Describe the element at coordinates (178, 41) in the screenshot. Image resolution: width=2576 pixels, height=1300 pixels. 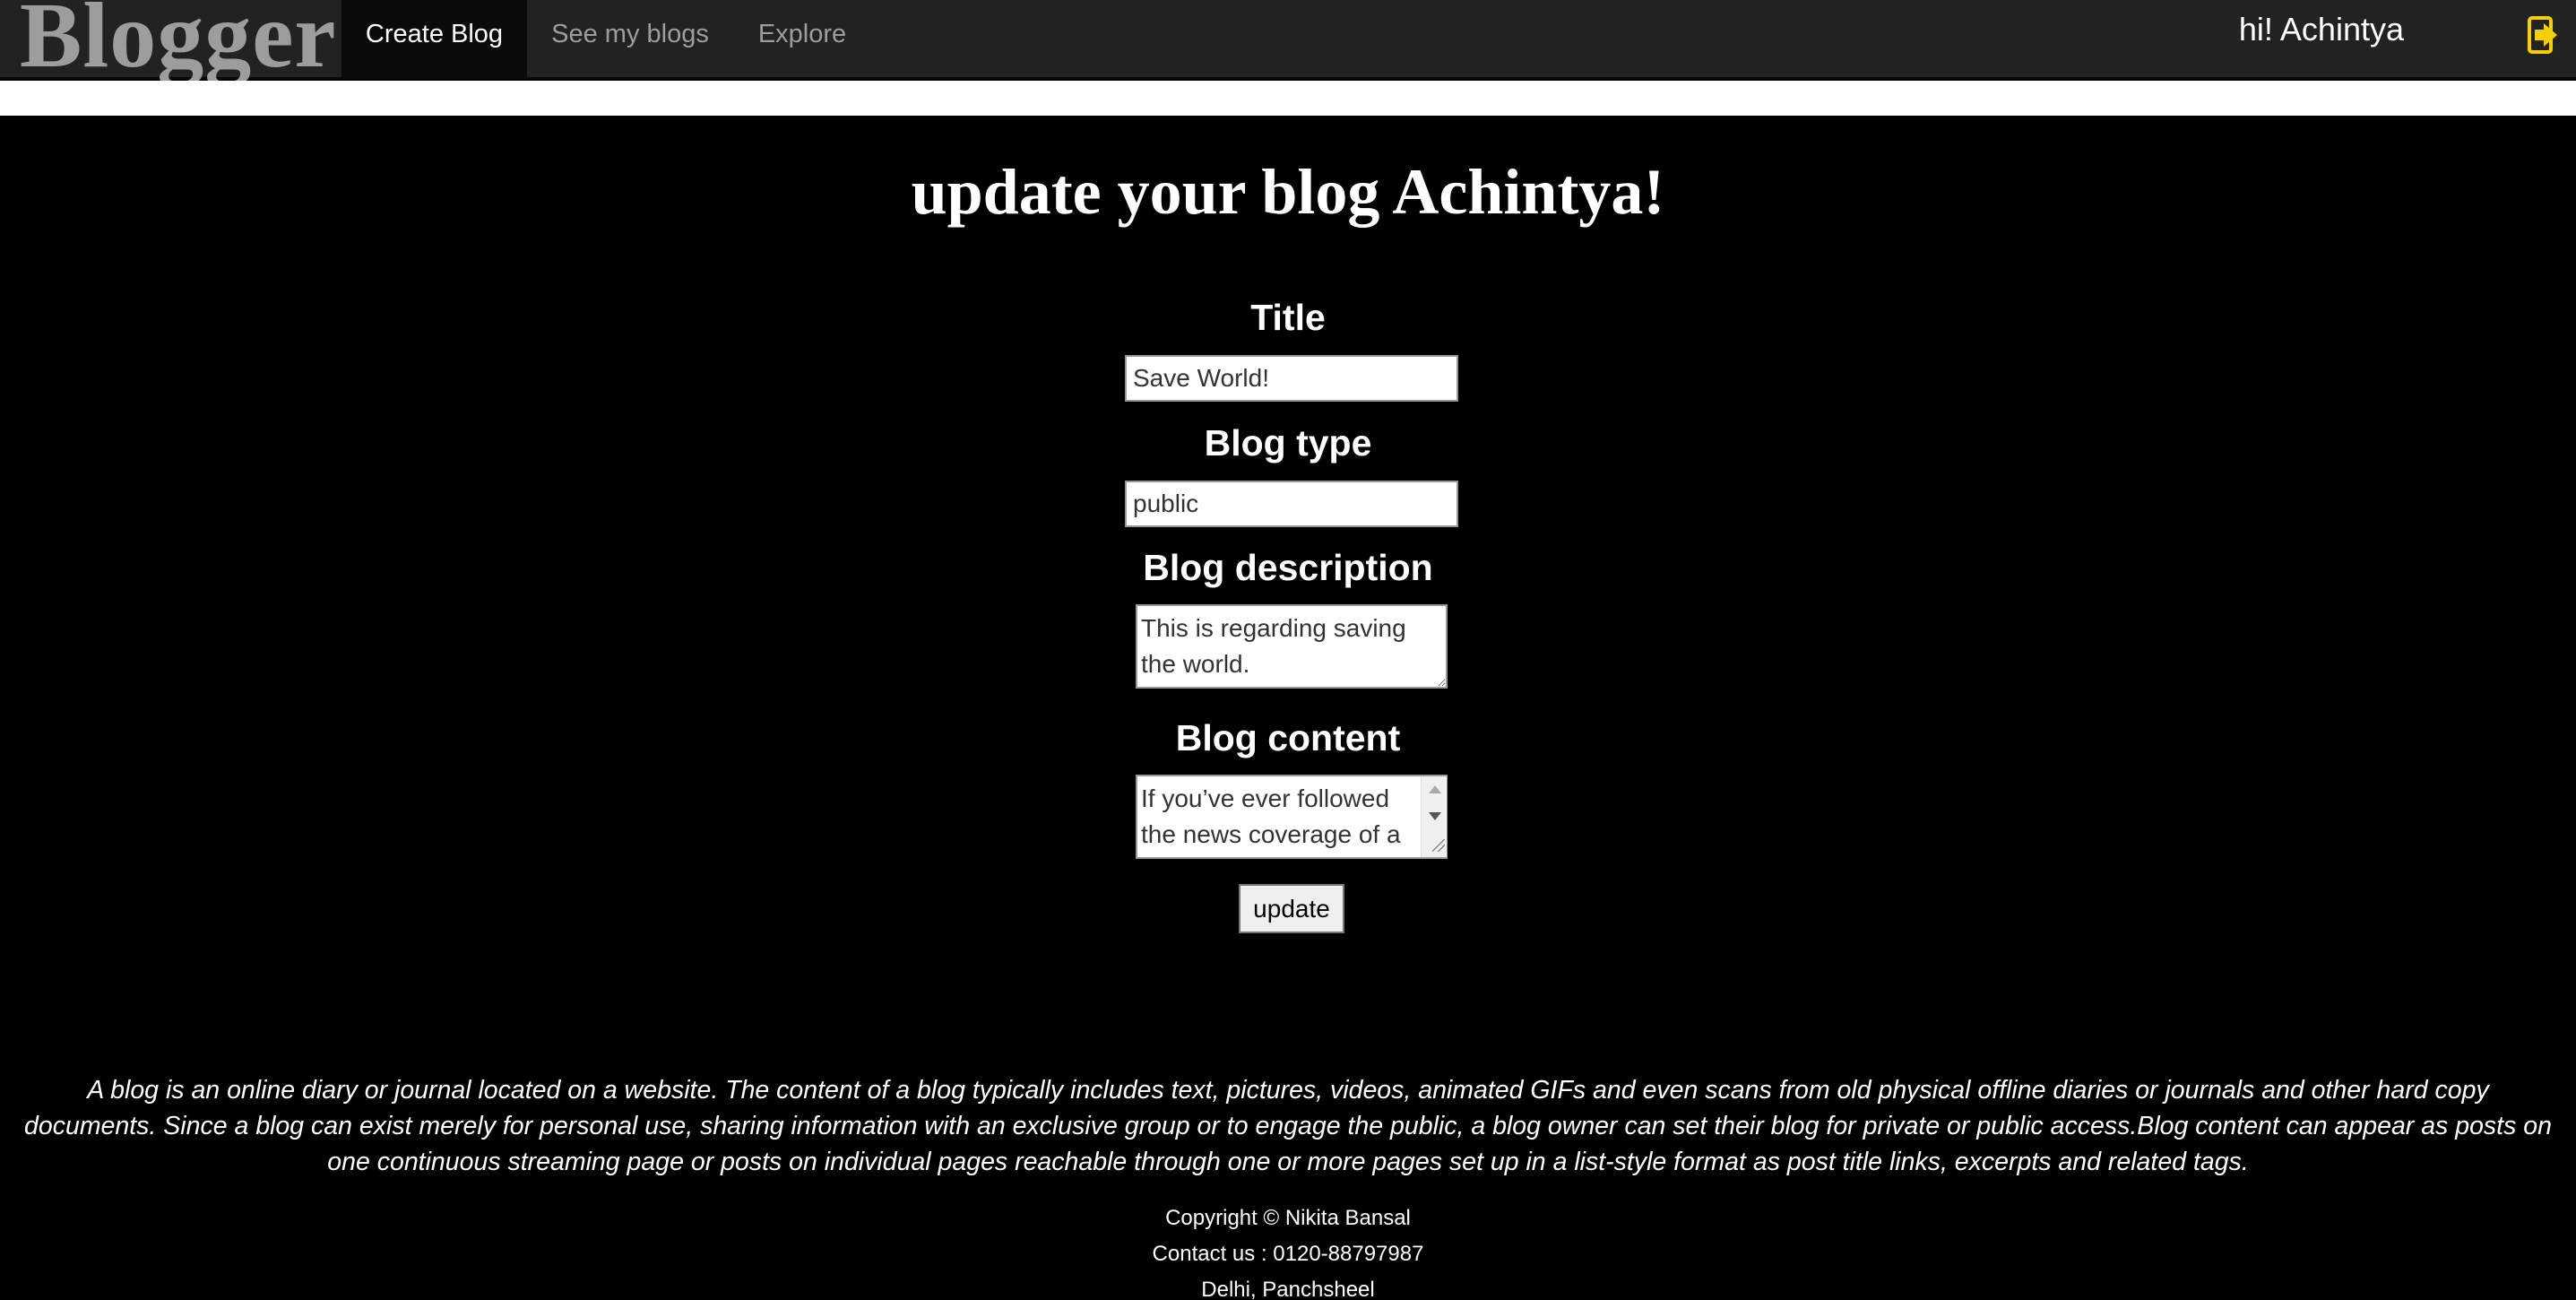
I see `brand-logo: Blogger` at that location.